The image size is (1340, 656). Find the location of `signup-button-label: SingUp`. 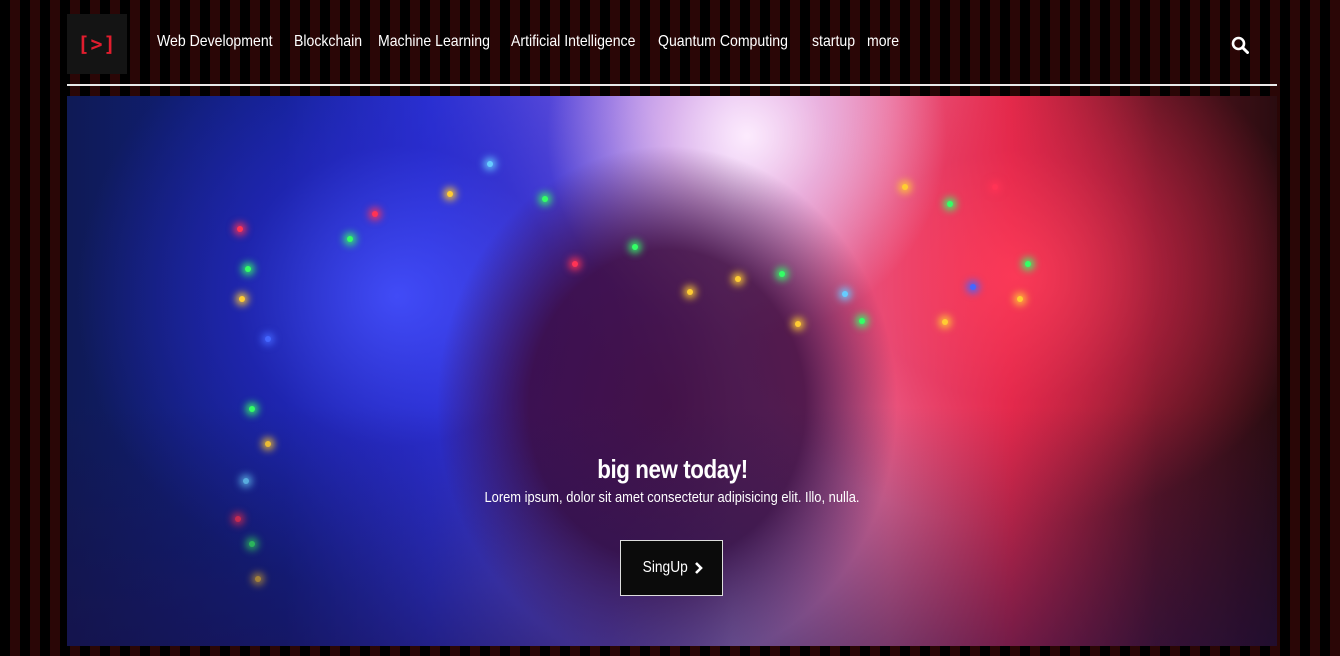

signup-button-label: SingUp is located at coordinates (665, 567).